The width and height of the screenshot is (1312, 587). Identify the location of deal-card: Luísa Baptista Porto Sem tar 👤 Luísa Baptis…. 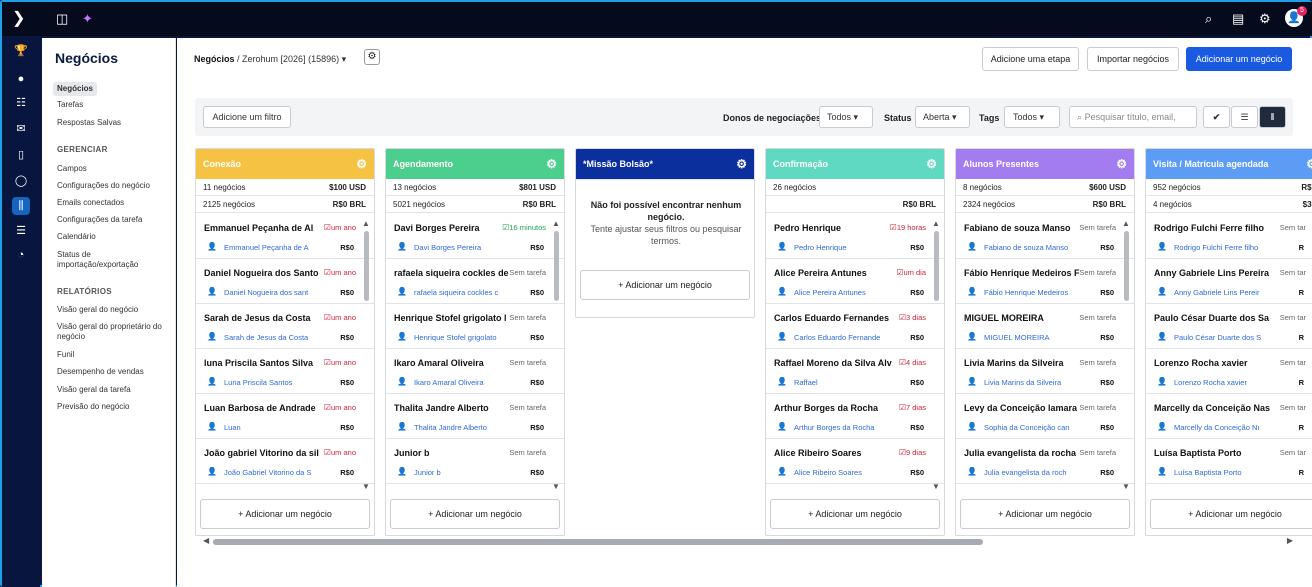
(1229, 461).